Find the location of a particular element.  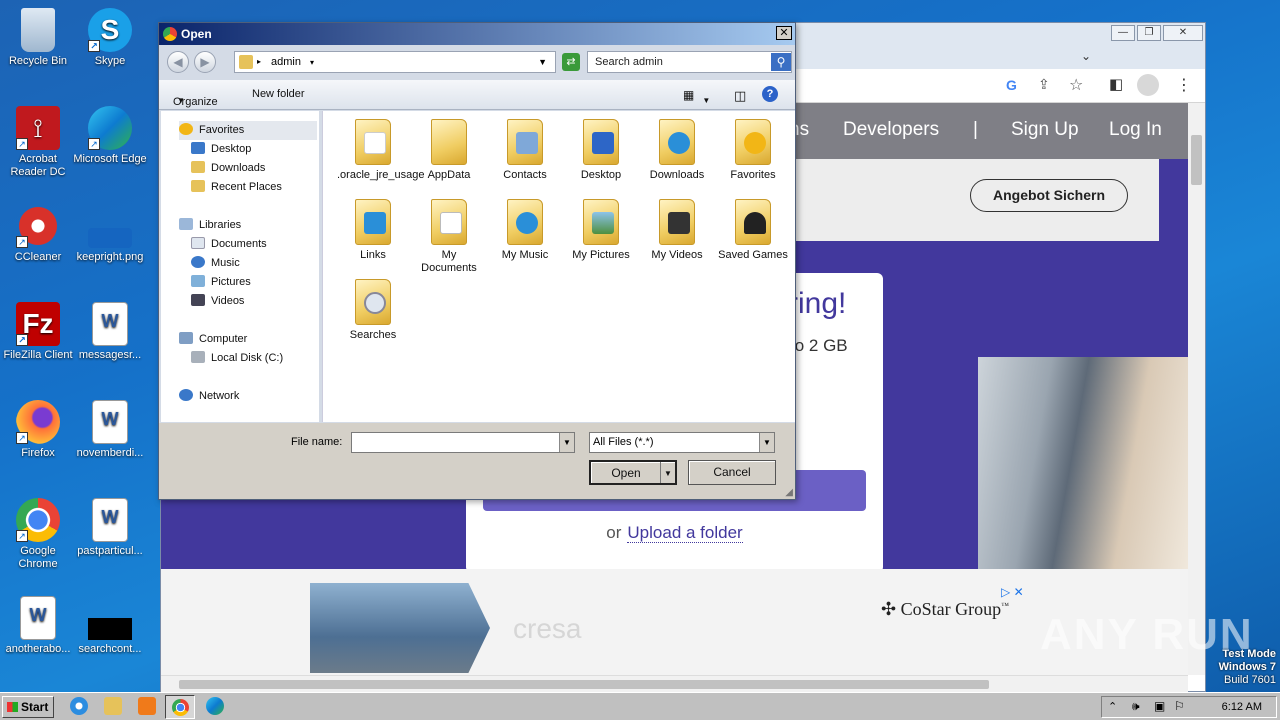

nav-libraries: Libraries is located at coordinates (210, 225).